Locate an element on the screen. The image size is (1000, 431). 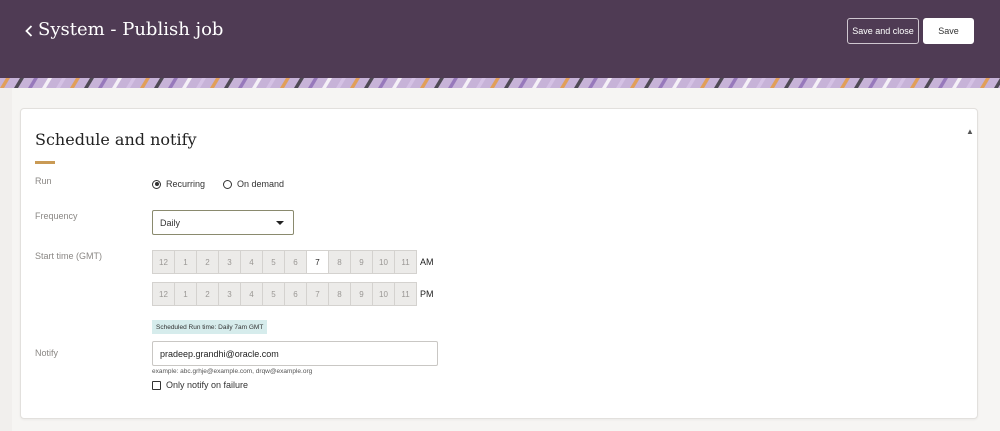
caret-down-icon is located at coordinates (280, 223).